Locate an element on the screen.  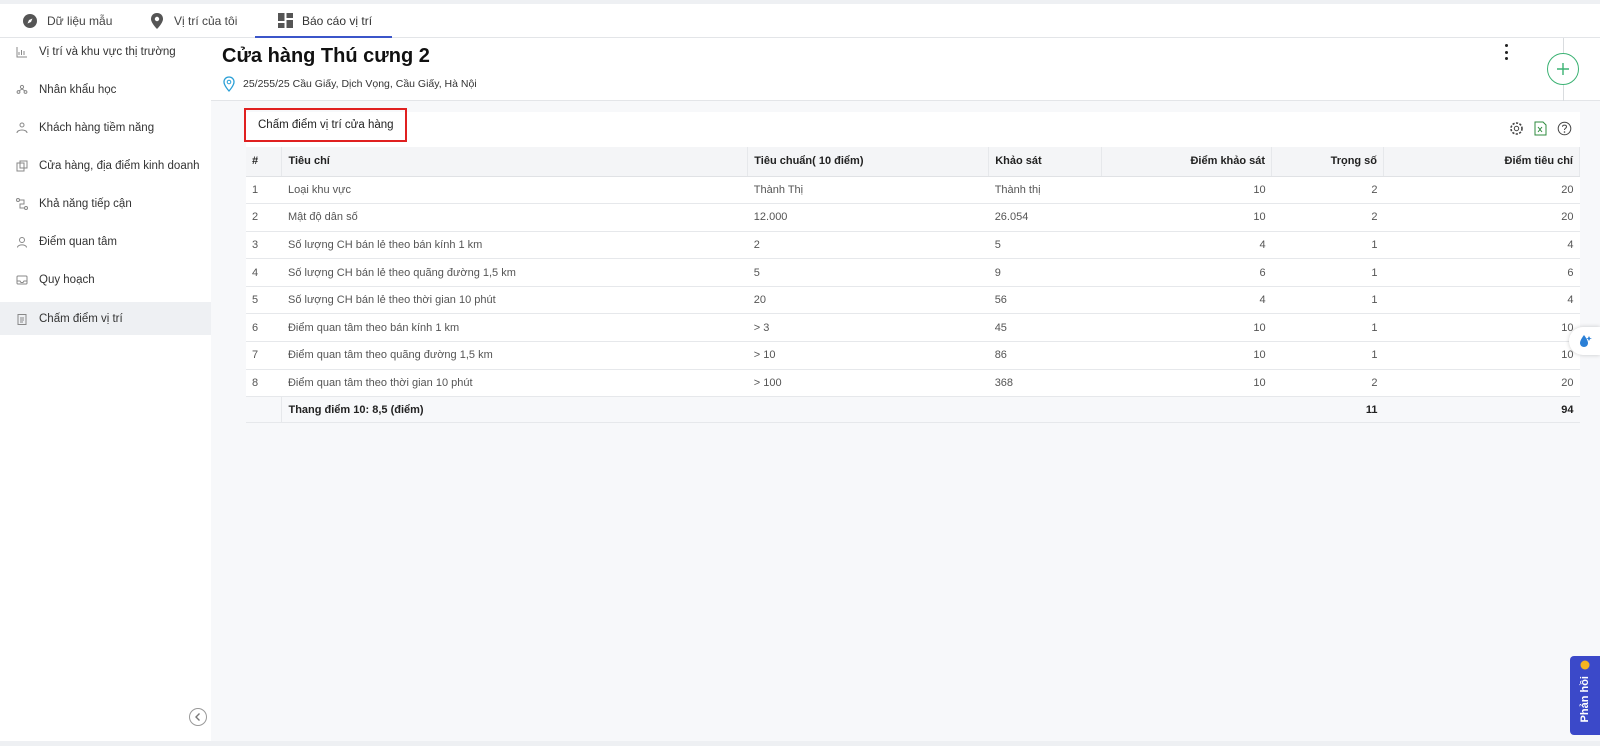
location-pin-icon is located at coordinates (229, 84).